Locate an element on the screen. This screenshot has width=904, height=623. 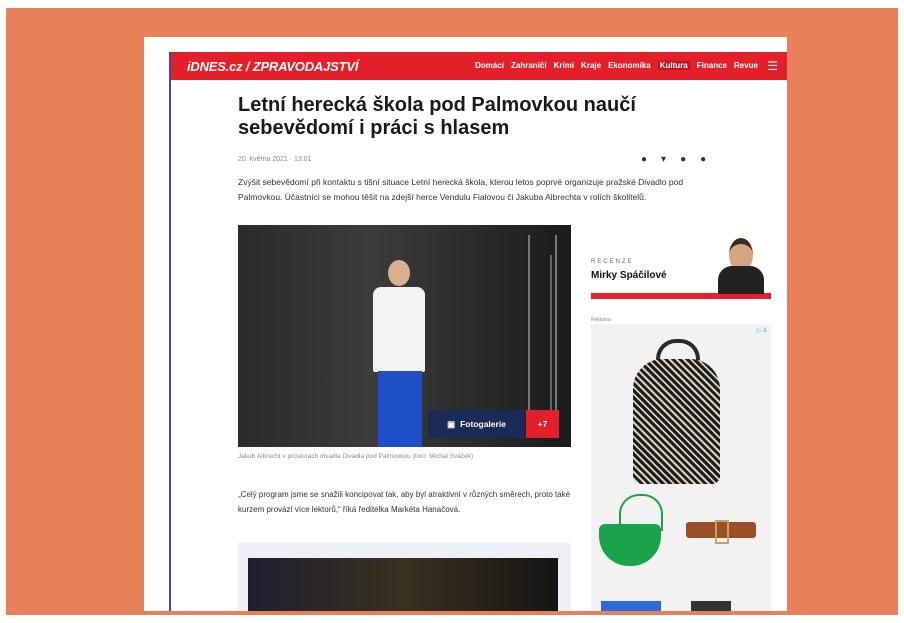
backpack-product is located at coordinates (676, 411).